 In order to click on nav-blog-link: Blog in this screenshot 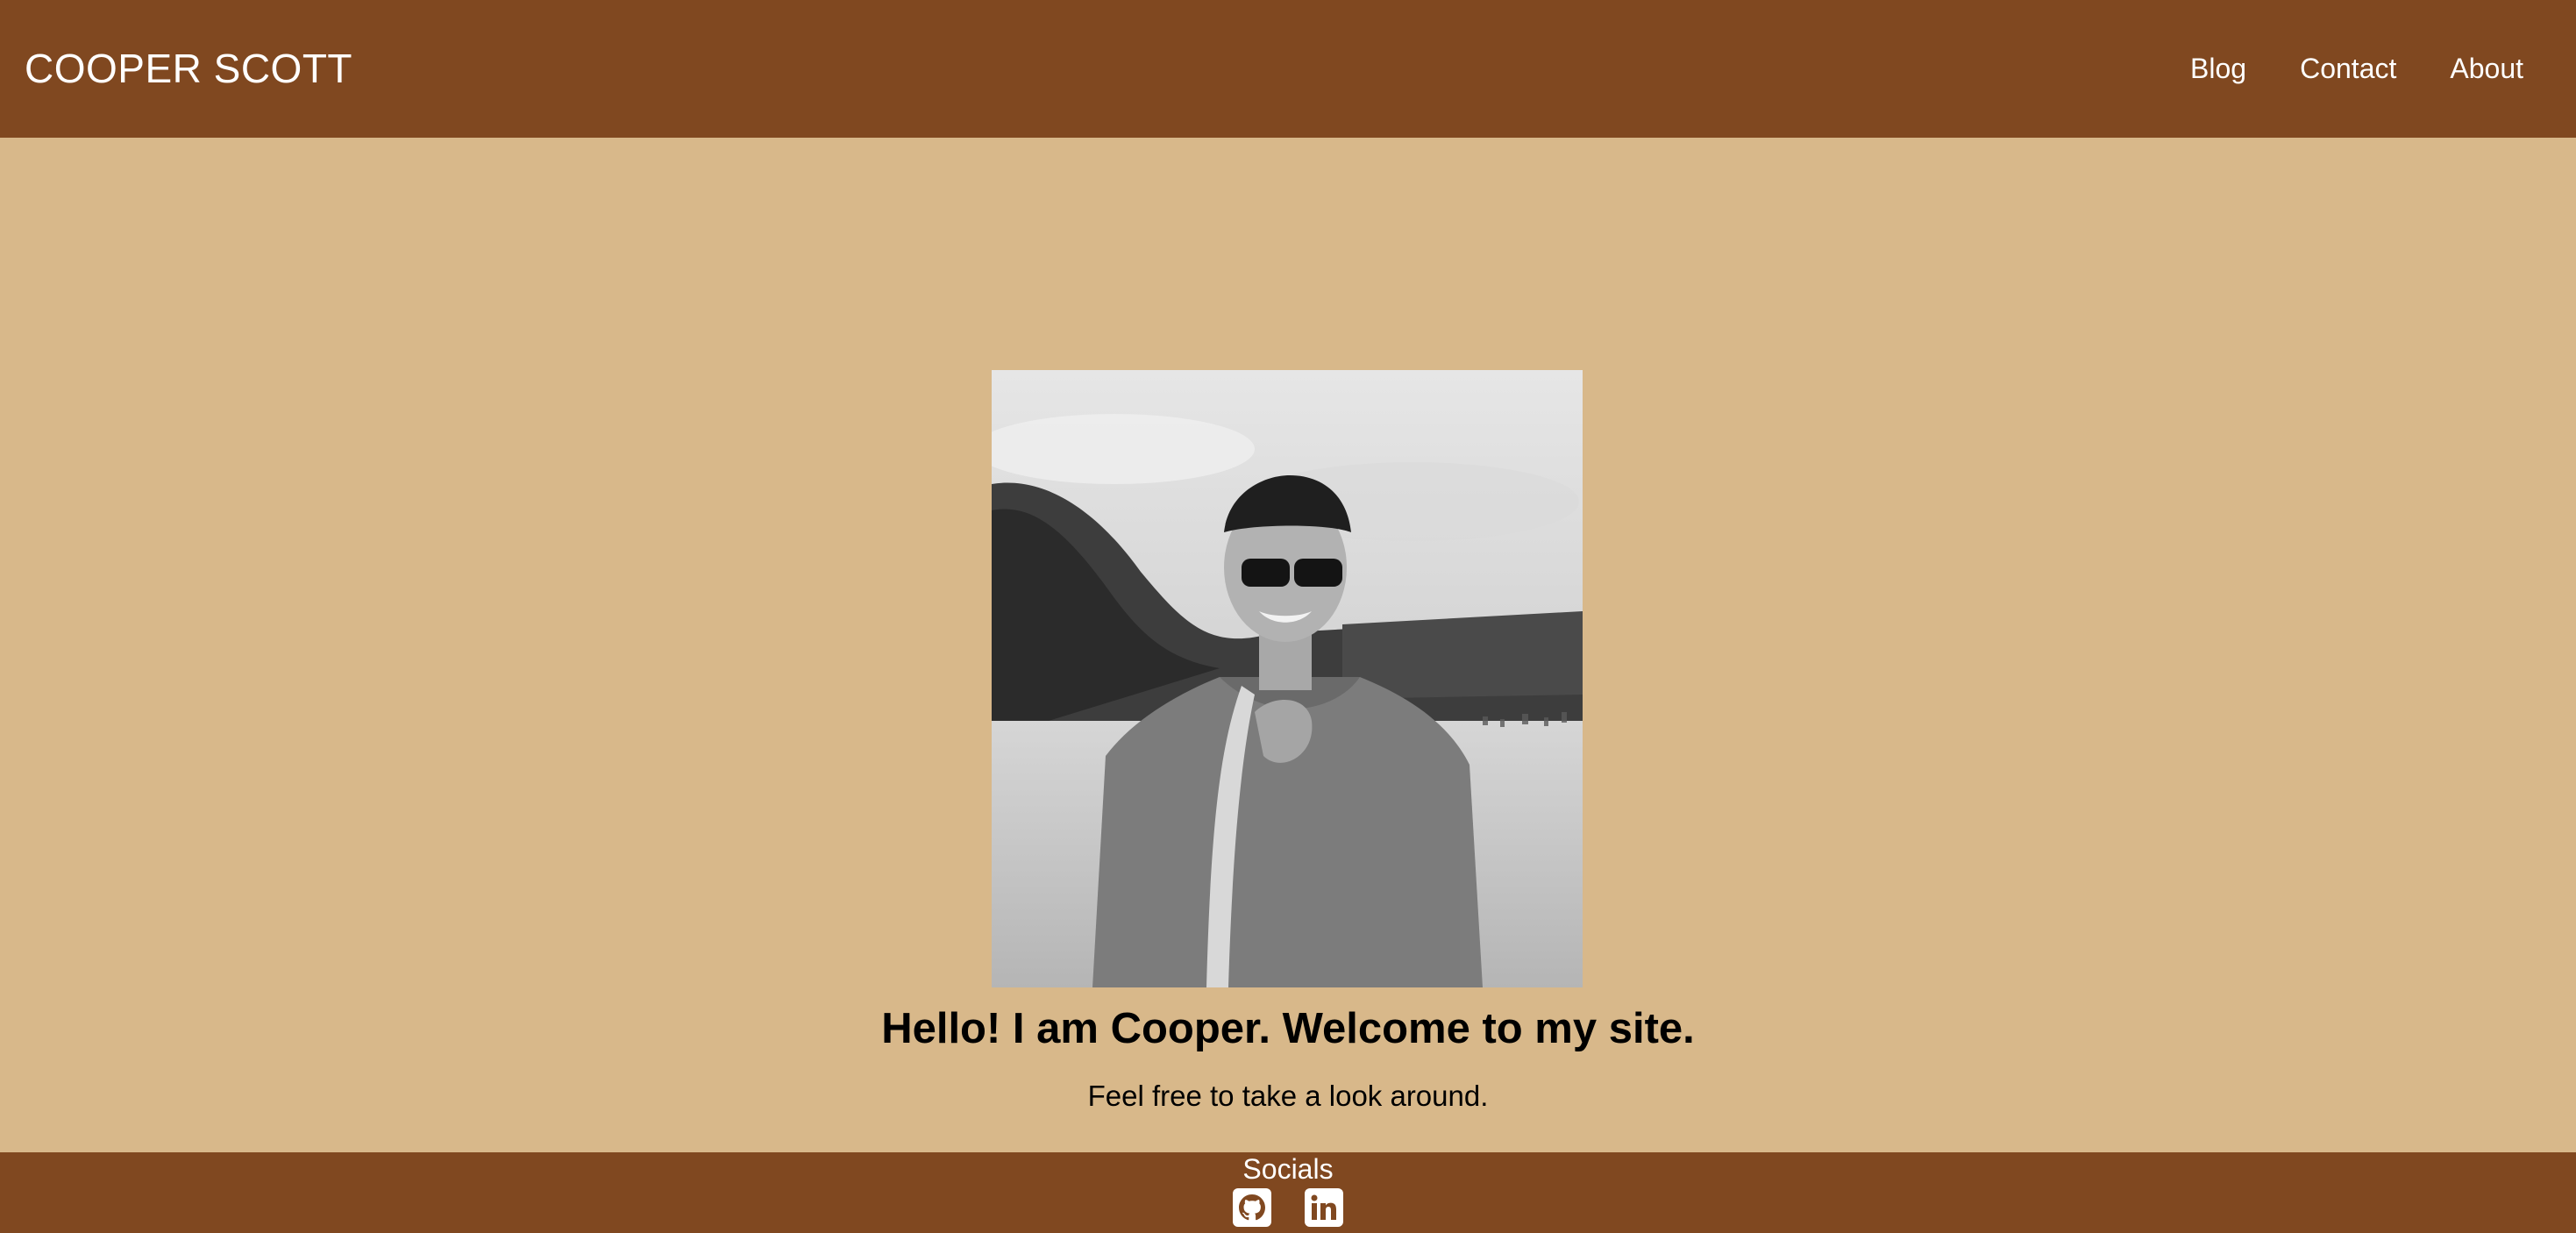, I will do `click(2218, 68)`.